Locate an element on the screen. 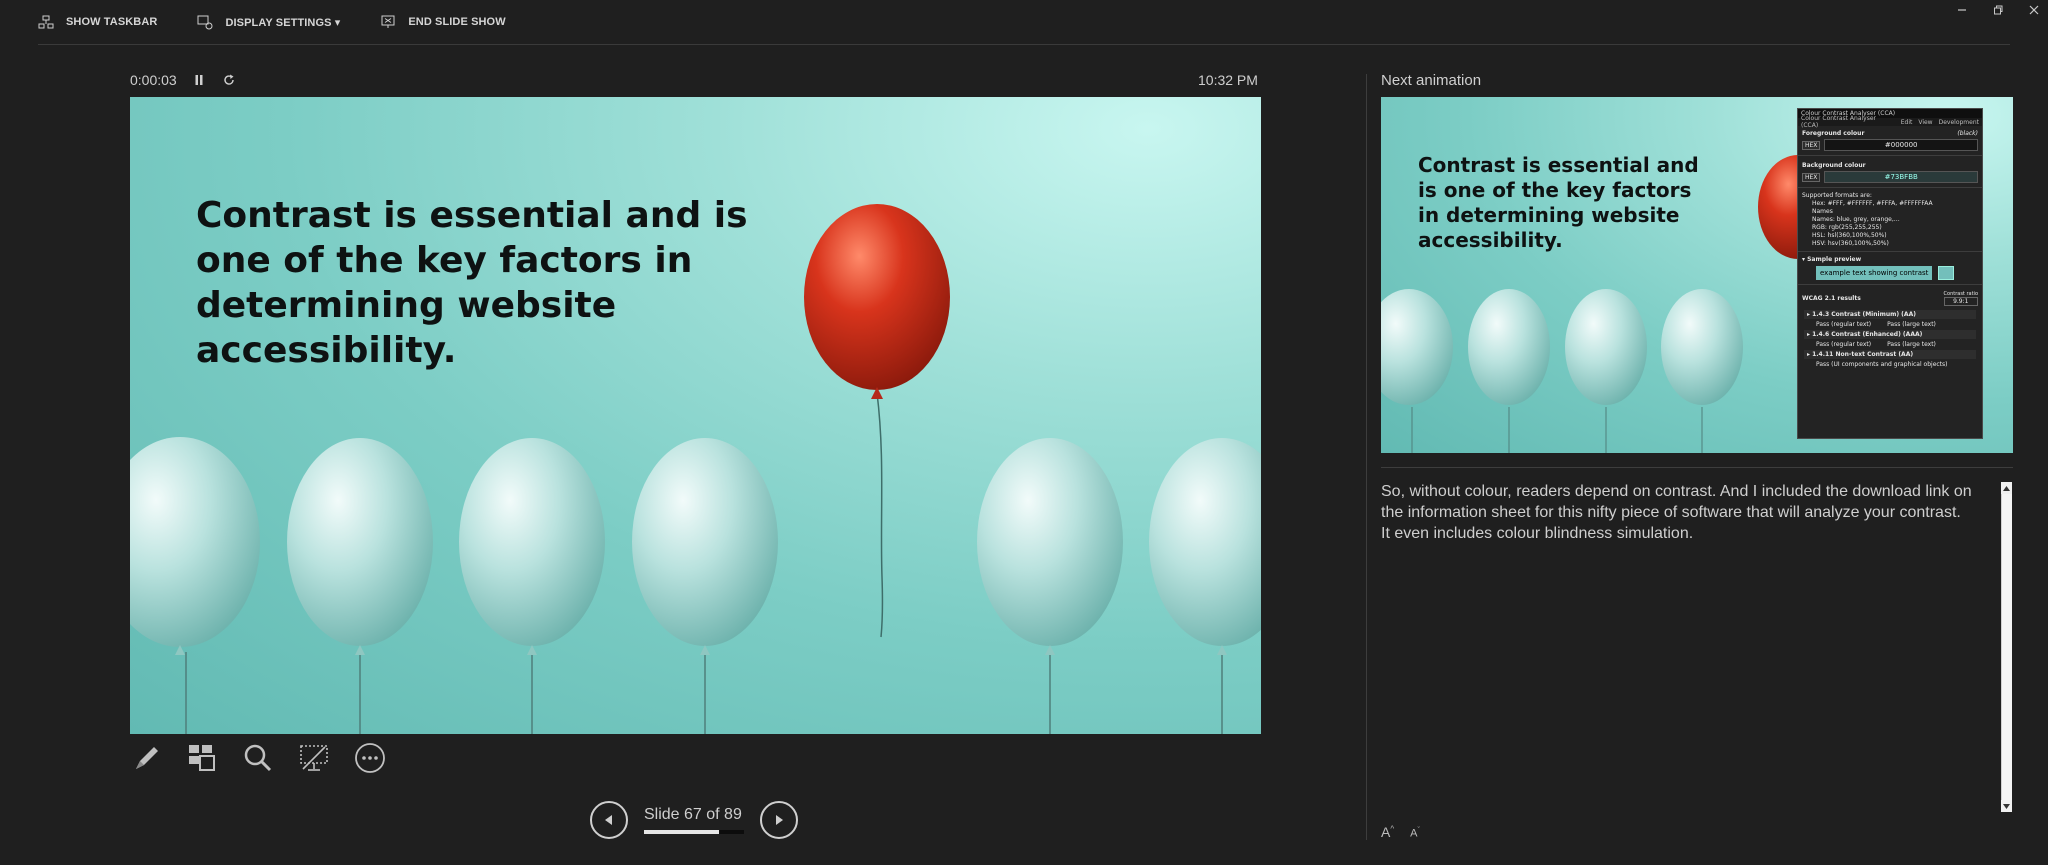 This screenshot has width=2048, height=865. scroll-down-icon is located at coordinates (2006, 806).